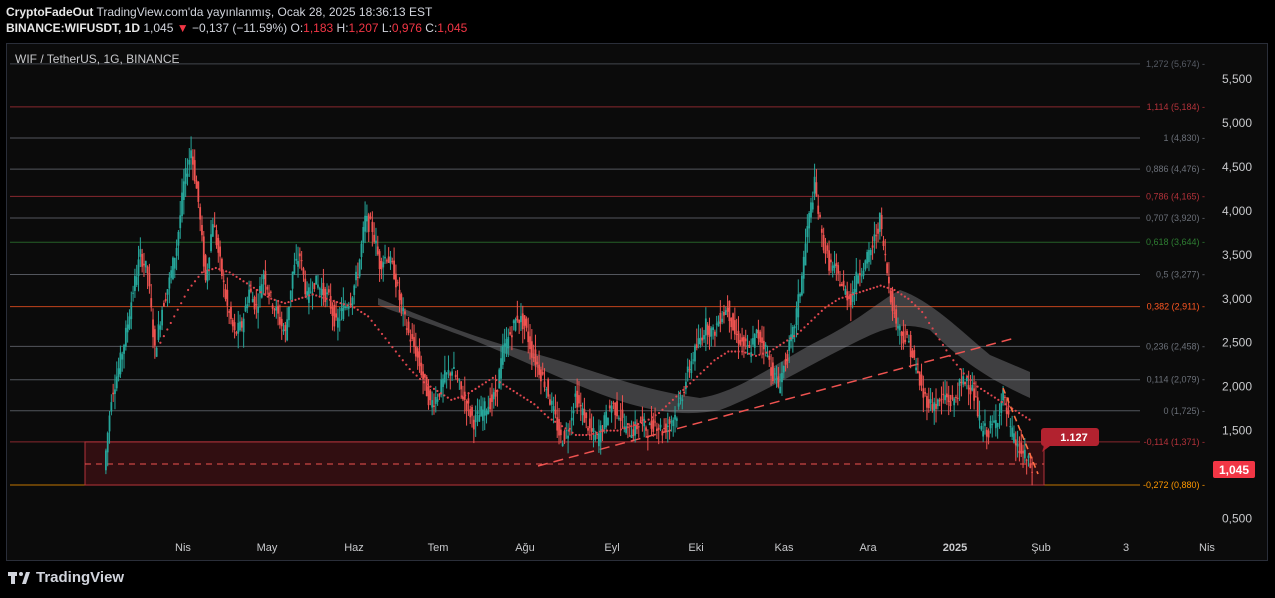 The image size is (1275, 598). I want to click on y-tick-label: 3,000, so click(1237, 299).